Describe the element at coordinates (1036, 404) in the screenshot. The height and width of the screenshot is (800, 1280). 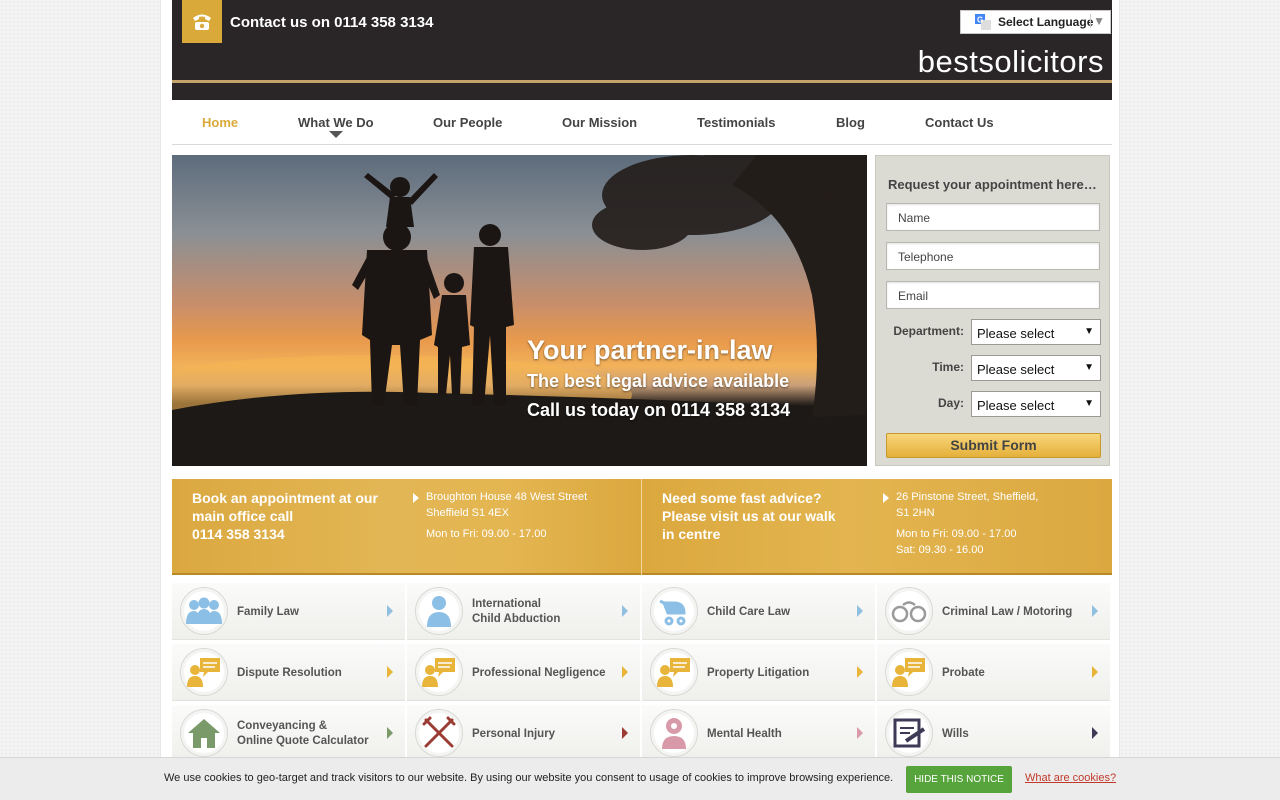
I see `day-select: Please select ▼` at that location.